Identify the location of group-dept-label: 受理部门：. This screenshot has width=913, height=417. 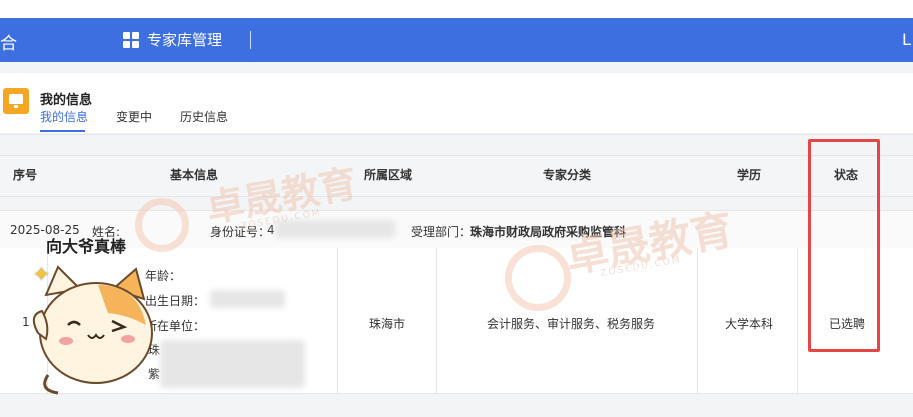
(441, 232).